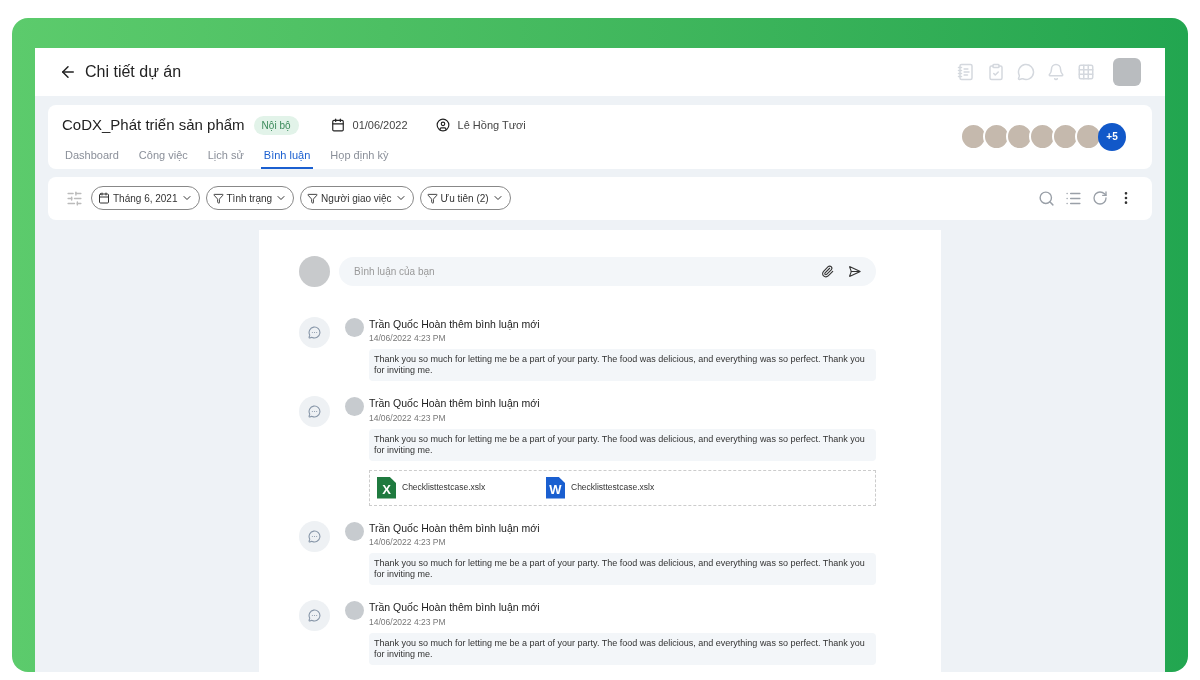 The width and height of the screenshot is (1200, 680). Describe the element at coordinates (854, 271) in the screenshot. I see `send-icon` at that location.